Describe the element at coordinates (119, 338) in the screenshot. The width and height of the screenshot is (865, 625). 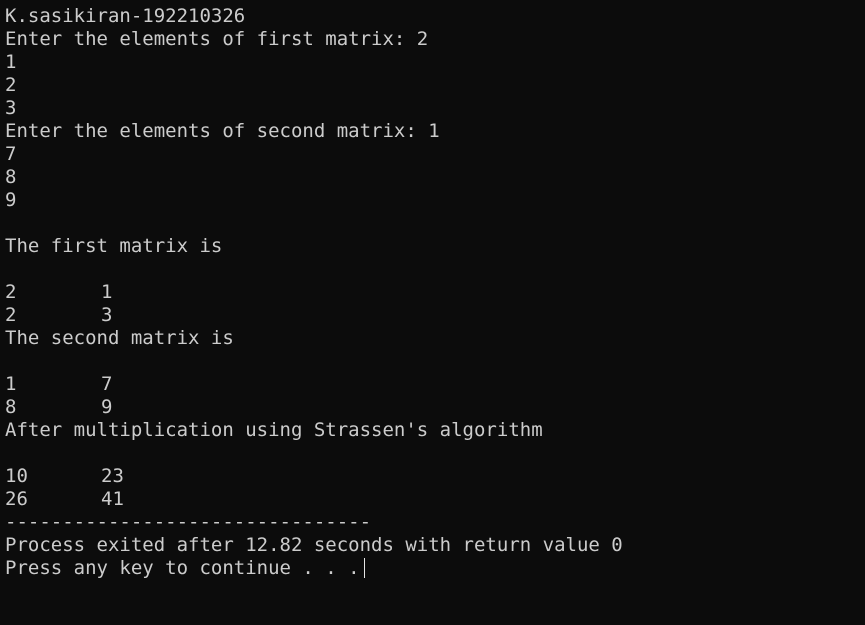
I see `second-matrix-label: The second matrix is` at that location.